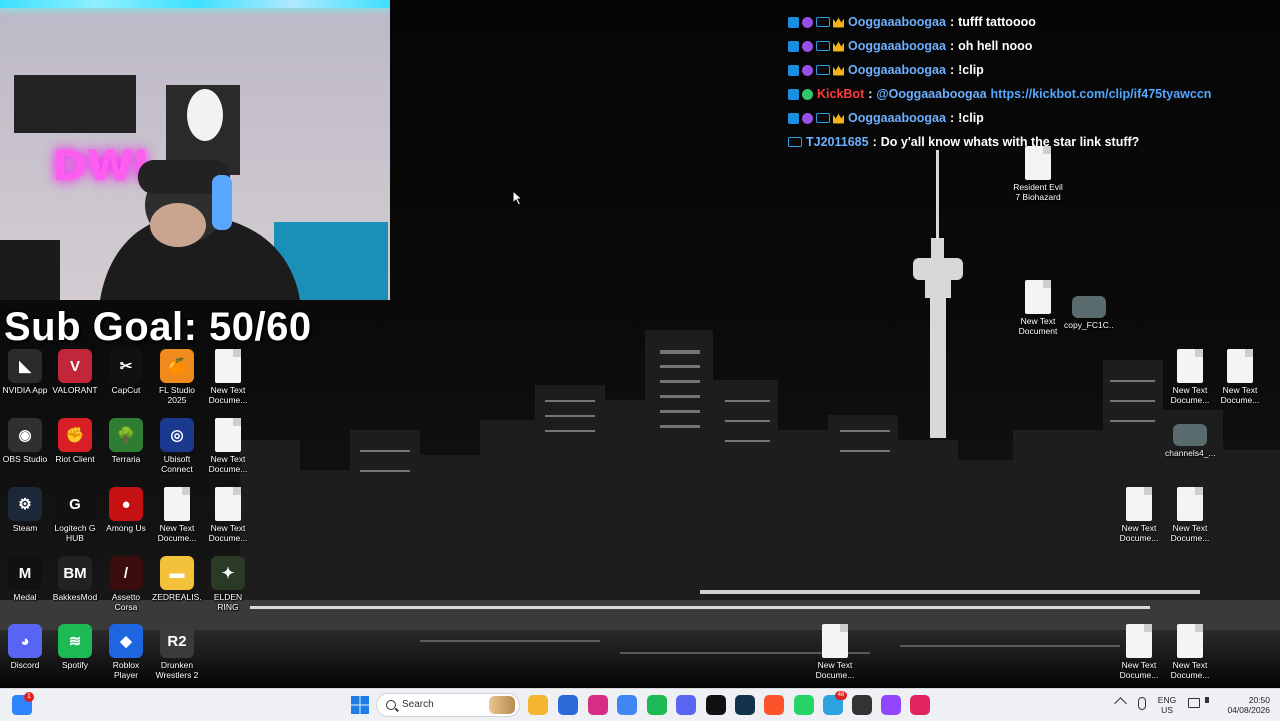 The width and height of the screenshot is (1280, 721). I want to click on desktop-shortcut: ● Among Us, so click(126, 510).